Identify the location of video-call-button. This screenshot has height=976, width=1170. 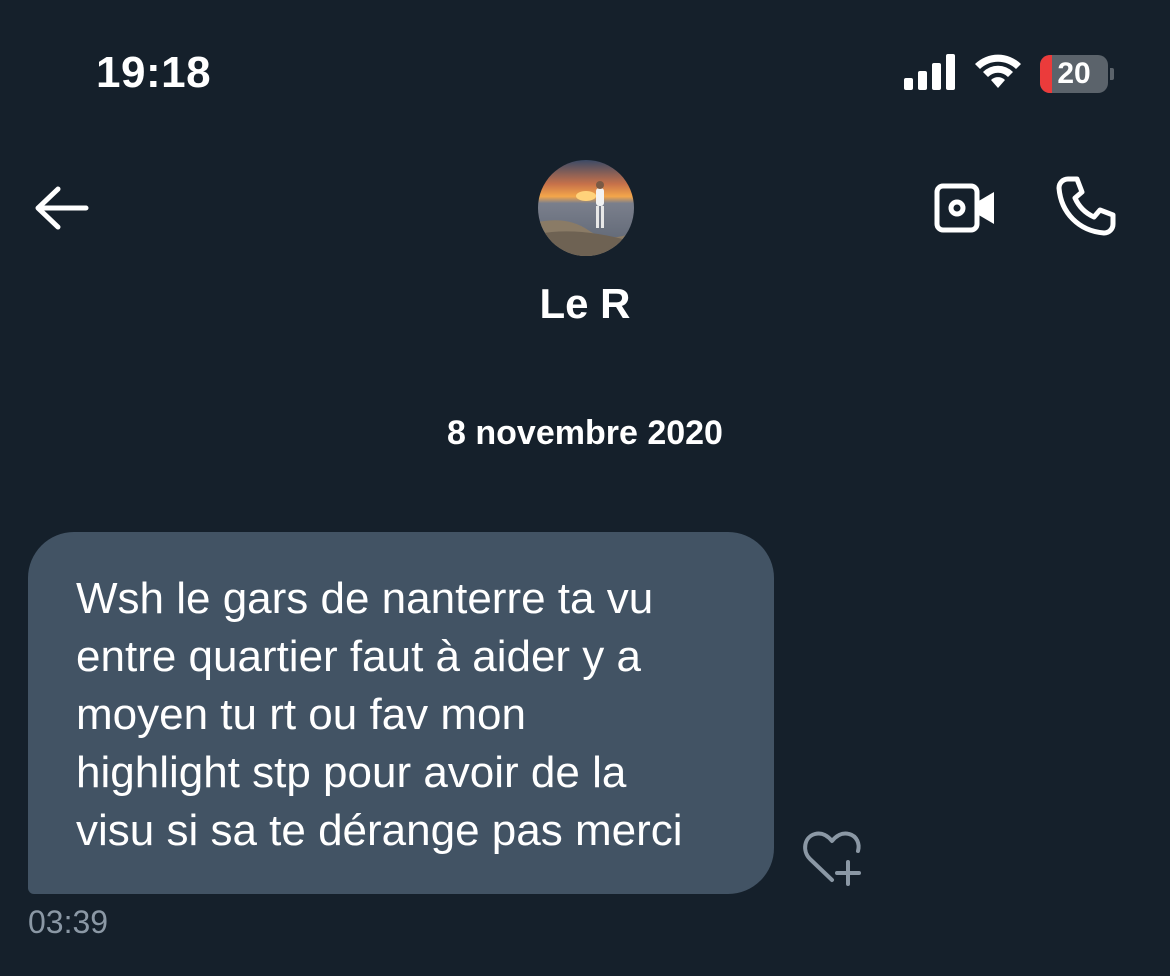
(966, 208).